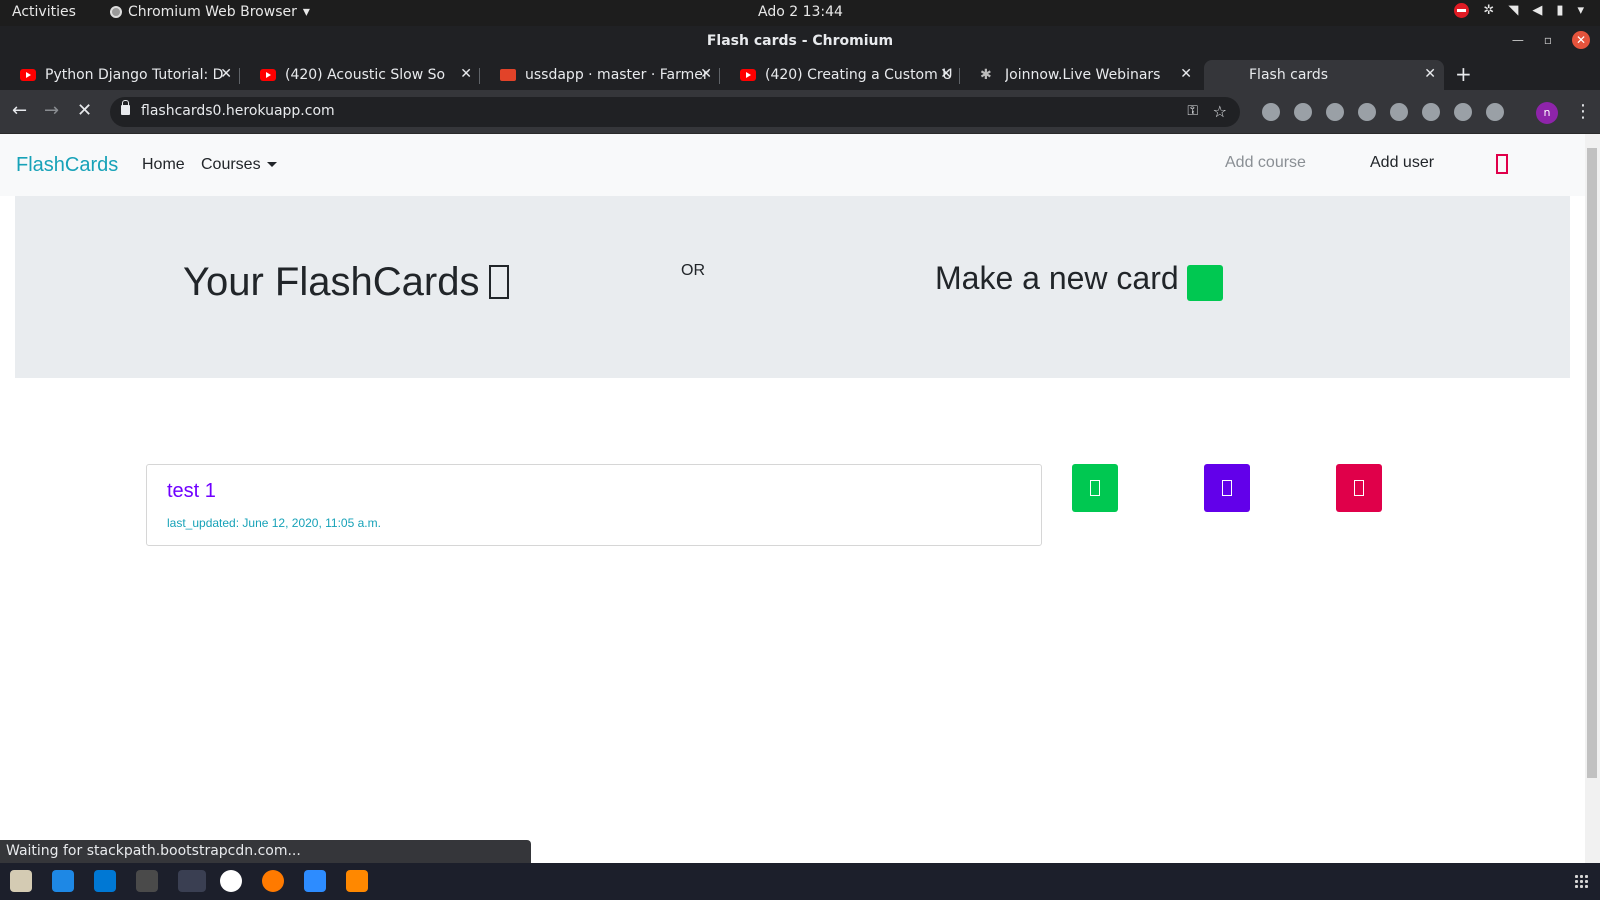 The height and width of the screenshot is (900, 1600). What do you see at coordinates (1519, 10) in the screenshot?
I see `system-tray: ✲ ◥ ◀ ▮ ▾` at bounding box center [1519, 10].